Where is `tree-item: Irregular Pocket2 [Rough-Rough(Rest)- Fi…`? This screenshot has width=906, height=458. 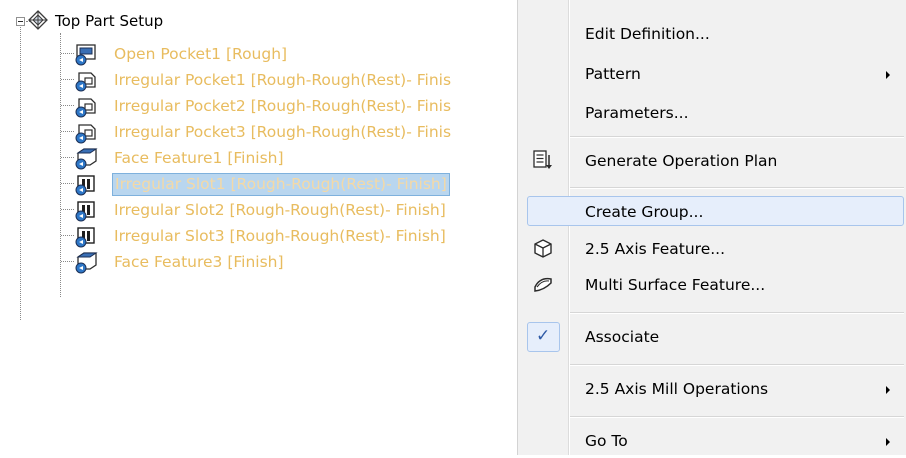
tree-item: Irregular Pocket2 [Rough-Rough(Rest)- Fi… is located at coordinates (303, 107).